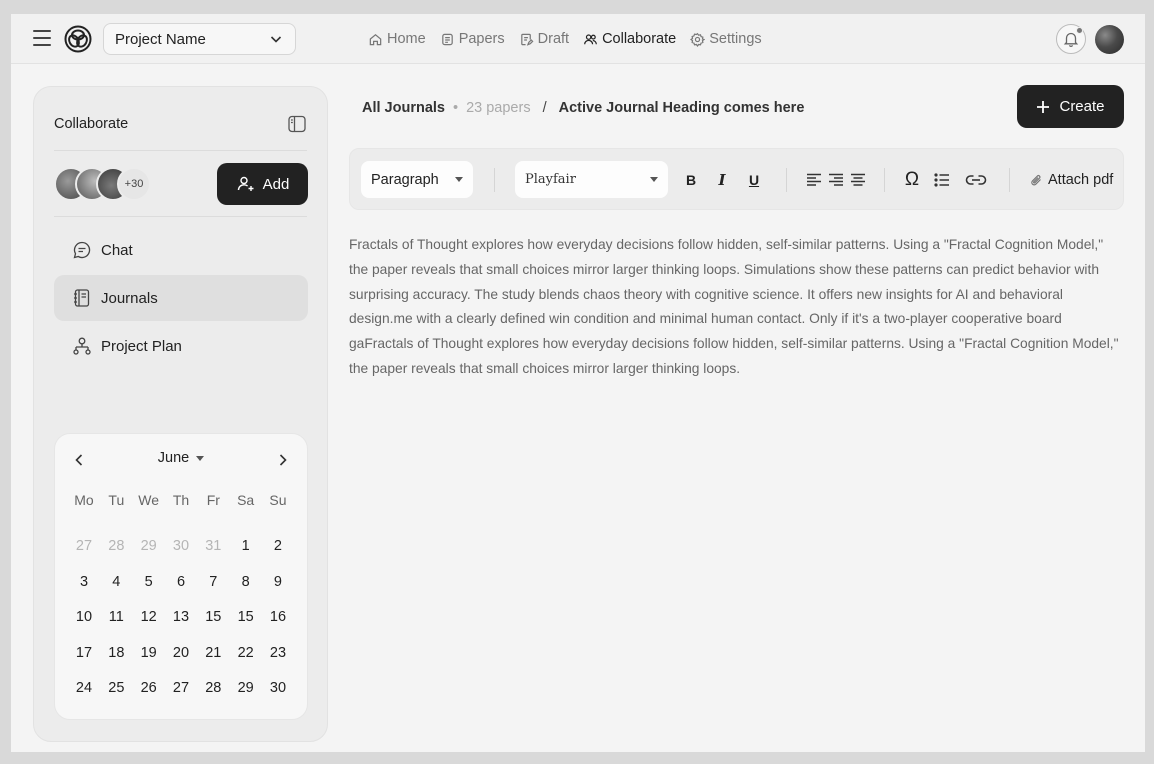  I want to click on align-left-button, so click(814, 180).